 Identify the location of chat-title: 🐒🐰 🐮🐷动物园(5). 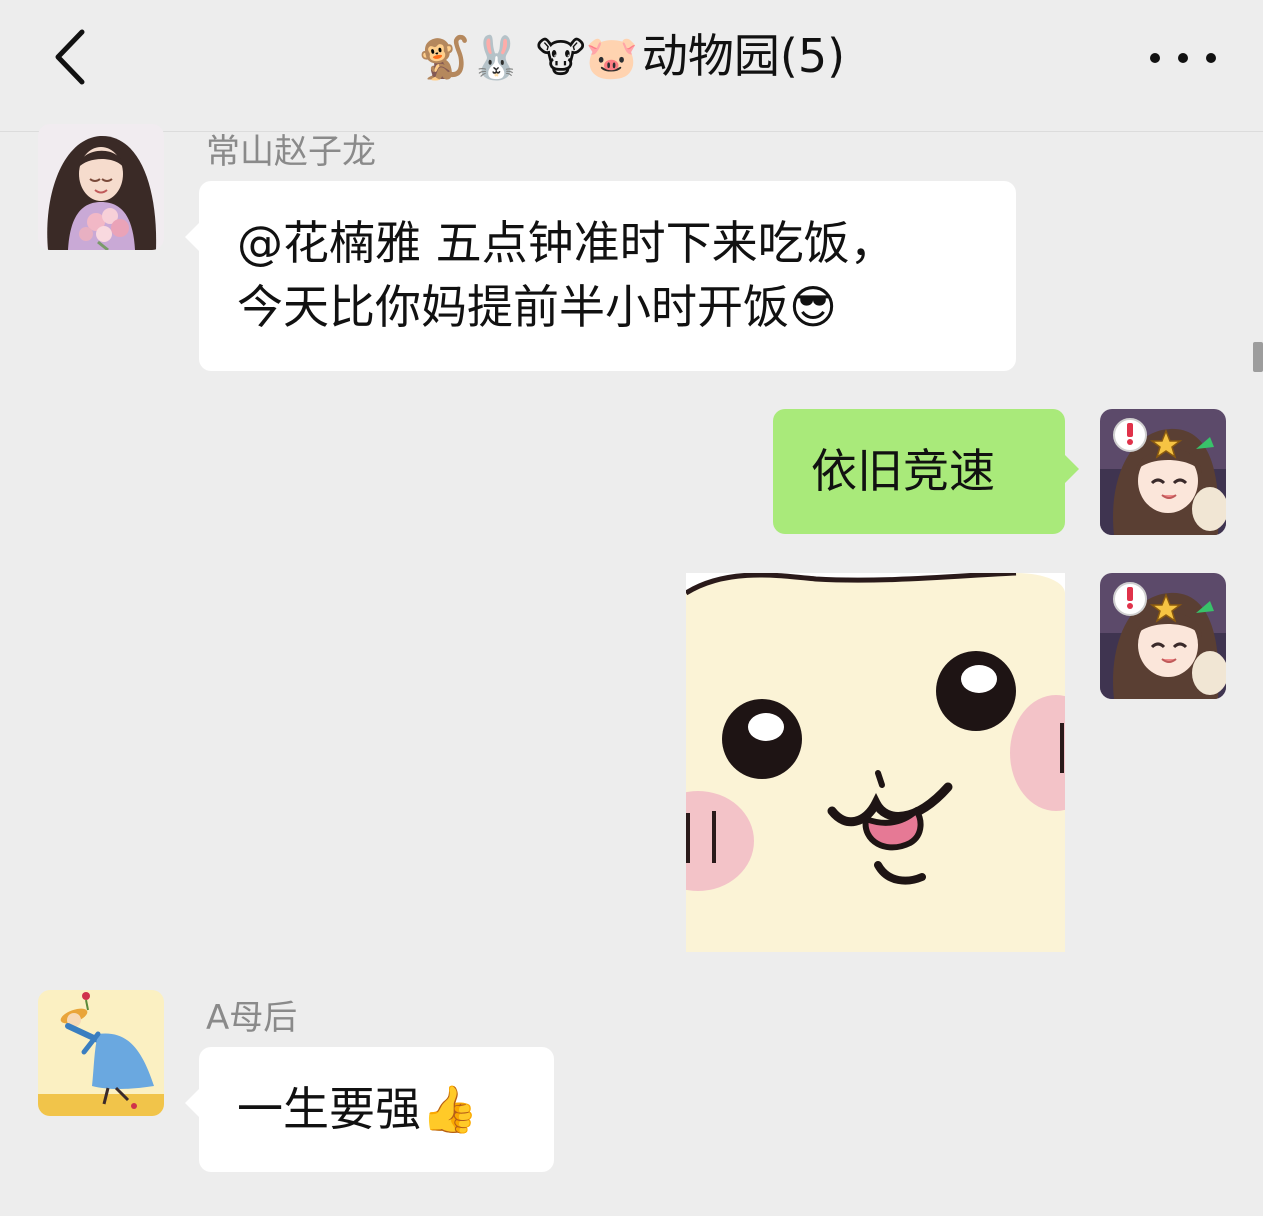
(631, 57).